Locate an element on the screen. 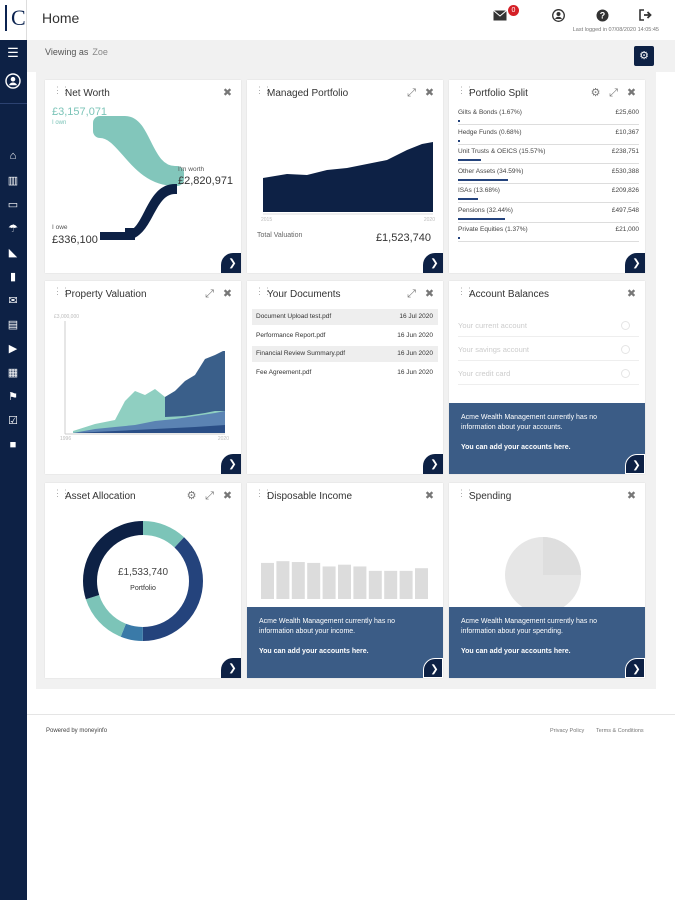 The width and height of the screenshot is (675, 900). split-row: ISAs (13.68%) £209,826 is located at coordinates (548, 193).